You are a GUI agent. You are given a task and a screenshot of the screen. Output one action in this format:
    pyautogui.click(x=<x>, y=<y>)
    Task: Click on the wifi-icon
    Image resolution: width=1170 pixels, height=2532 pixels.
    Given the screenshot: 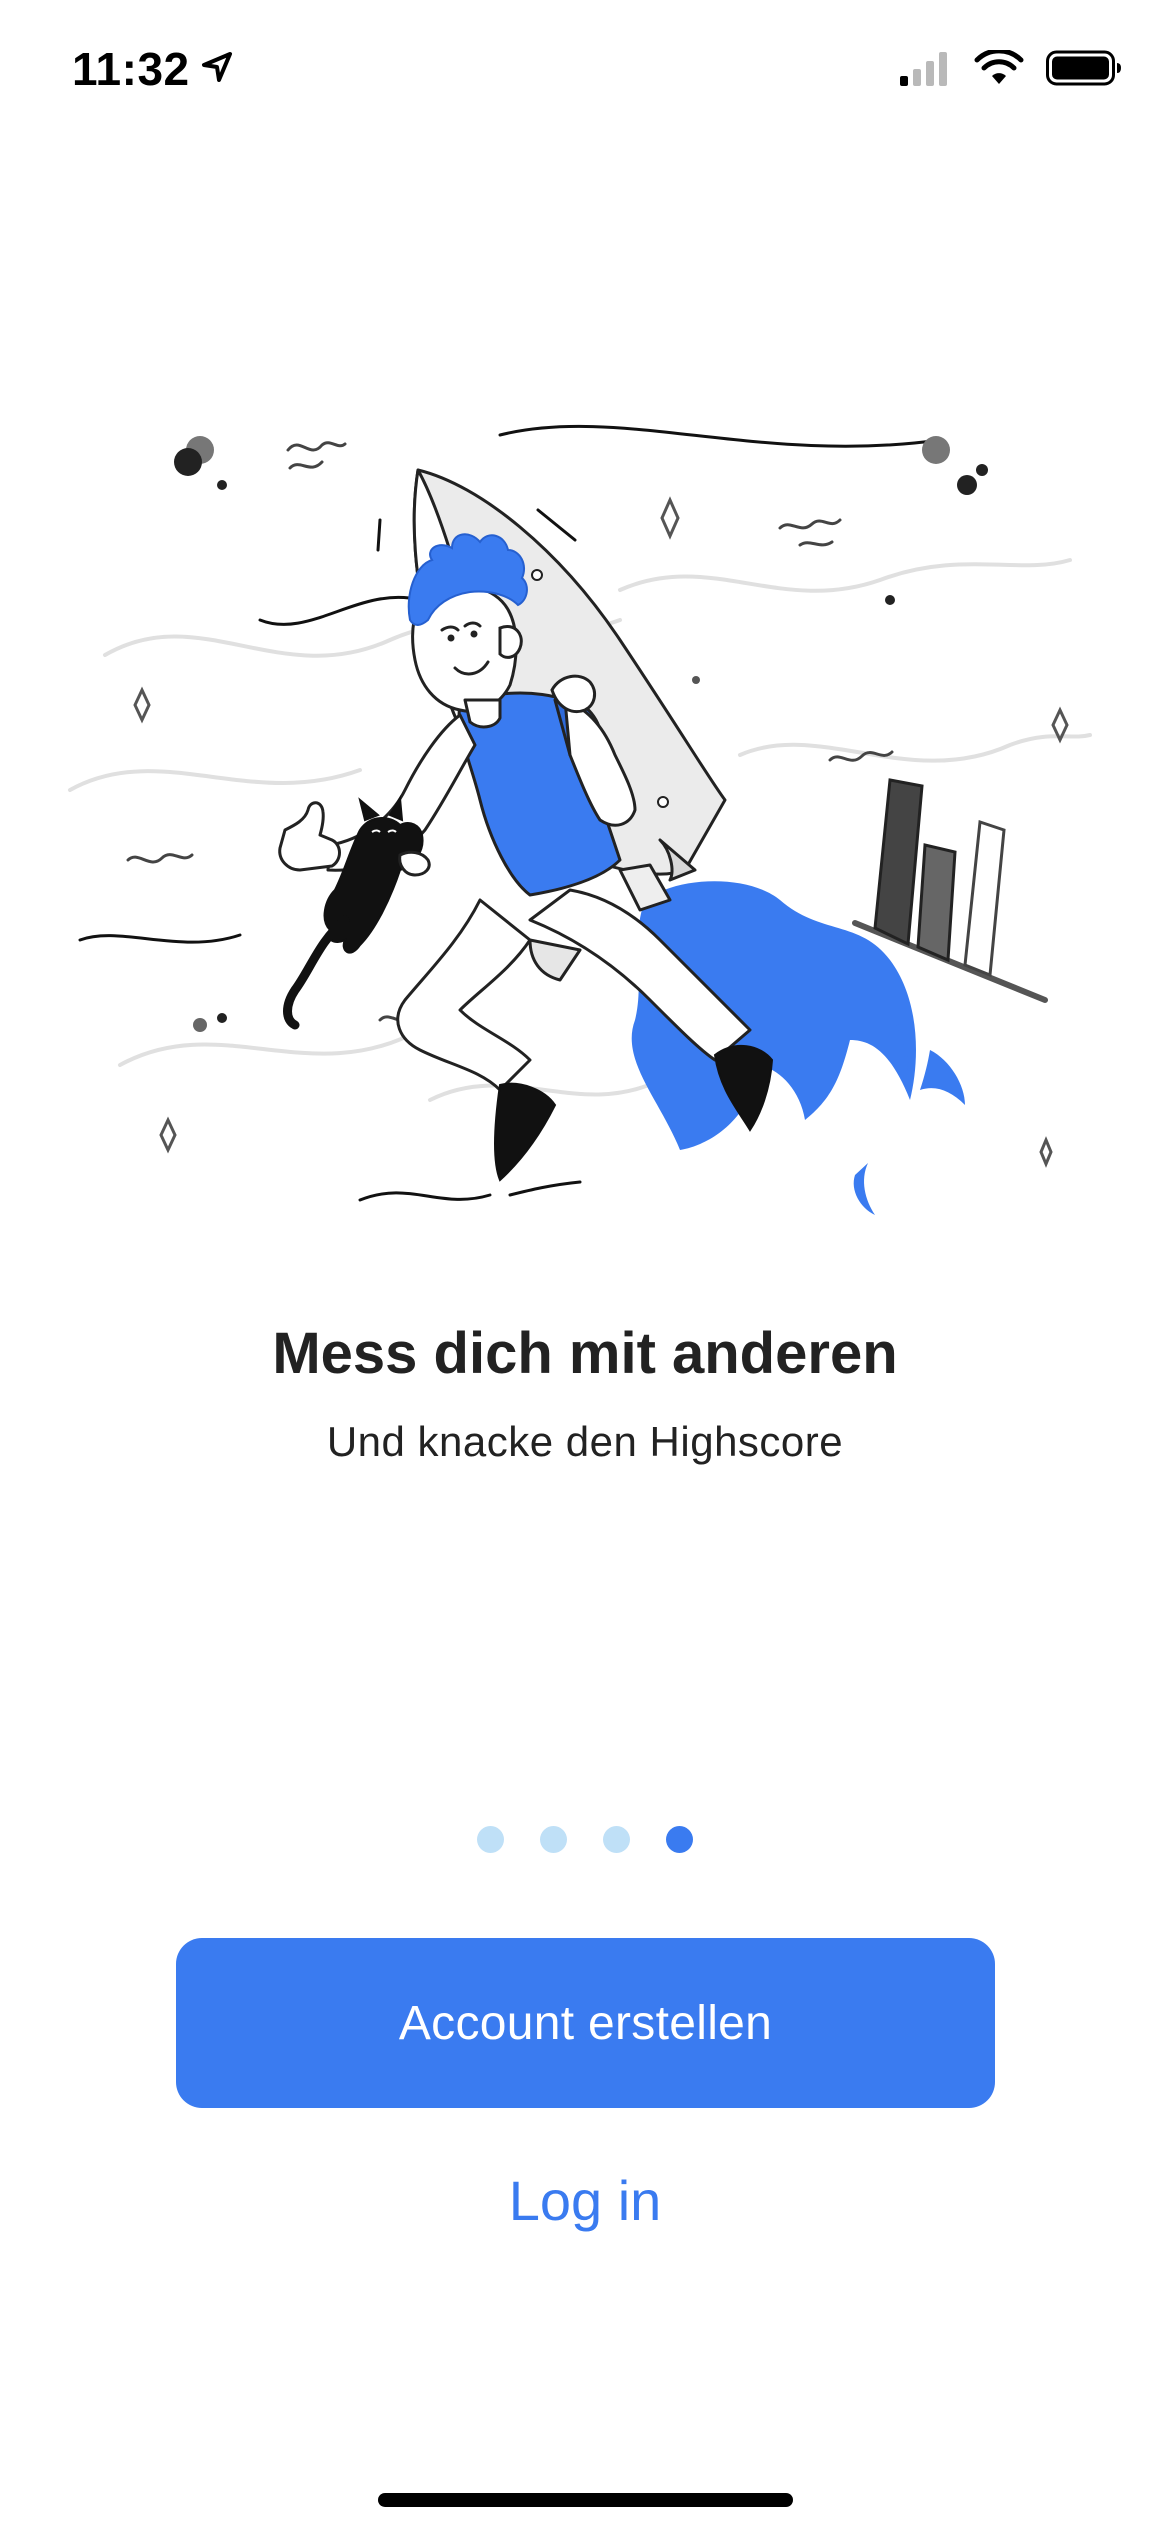 What is the action you would take?
    pyautogui.click(x=999, y=69)
    